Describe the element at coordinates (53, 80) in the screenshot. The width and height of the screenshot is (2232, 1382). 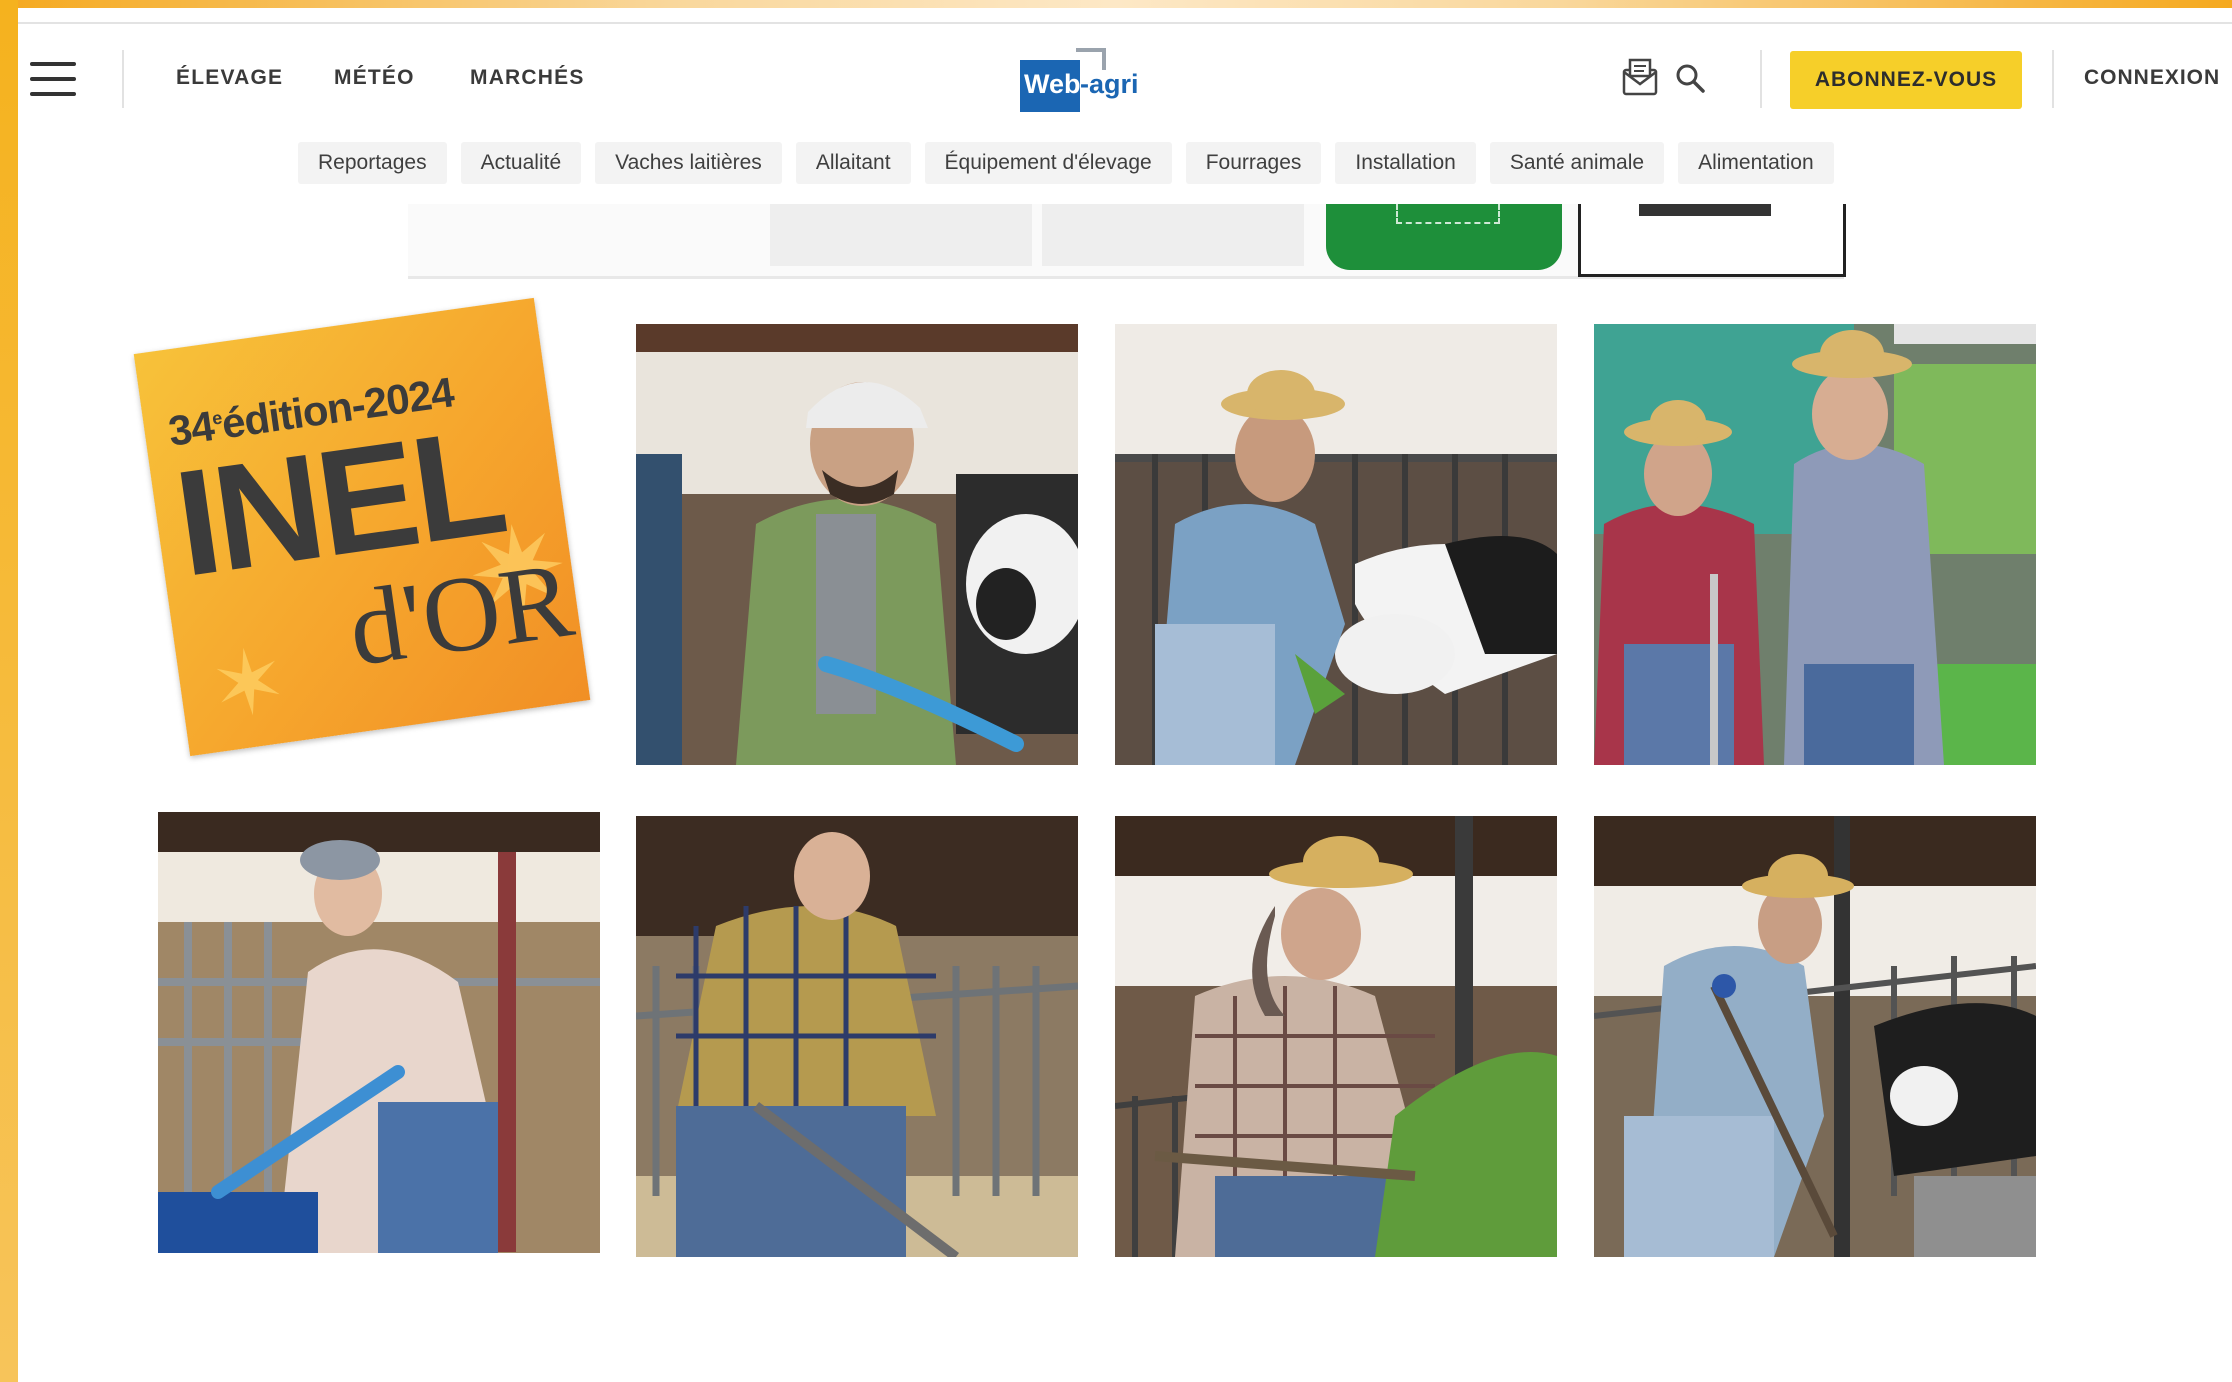
I see `hamburger-menu-icon` at that location.